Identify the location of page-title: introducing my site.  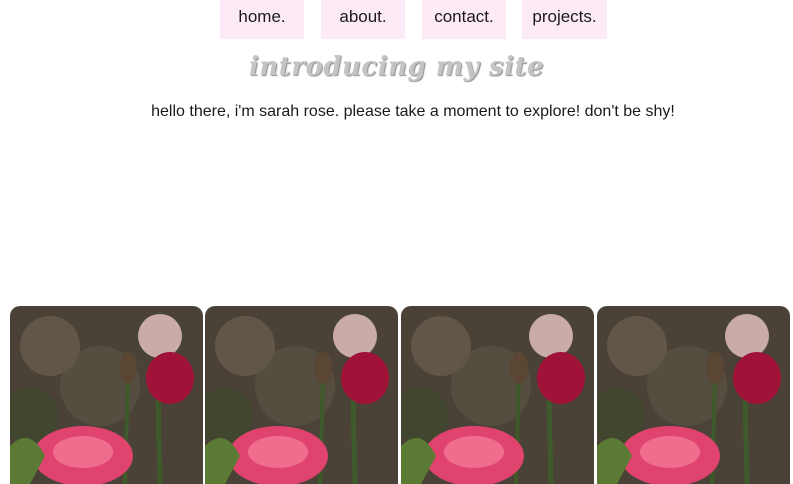
(396, 67).